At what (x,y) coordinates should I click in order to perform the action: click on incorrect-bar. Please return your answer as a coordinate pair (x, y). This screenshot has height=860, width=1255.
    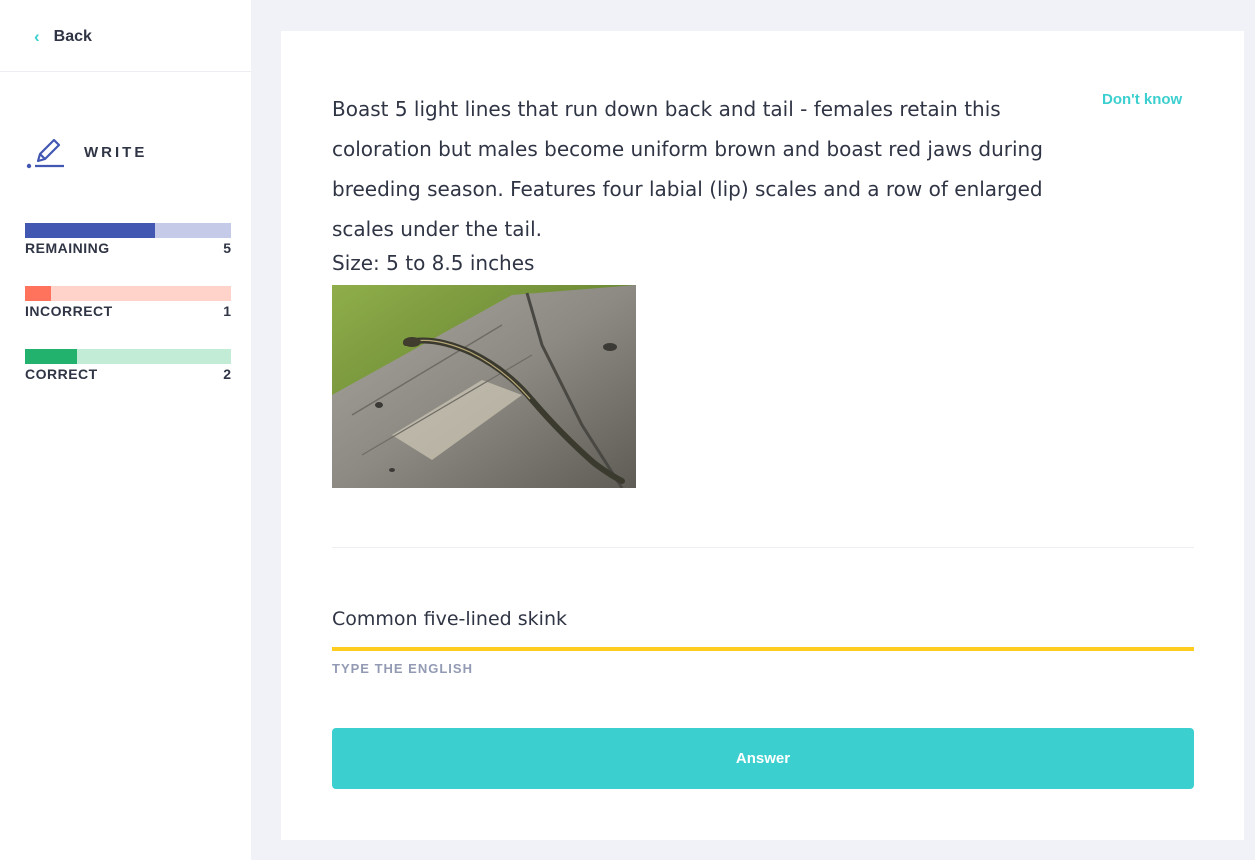
    Looking at the image, I should click on (128, 293).